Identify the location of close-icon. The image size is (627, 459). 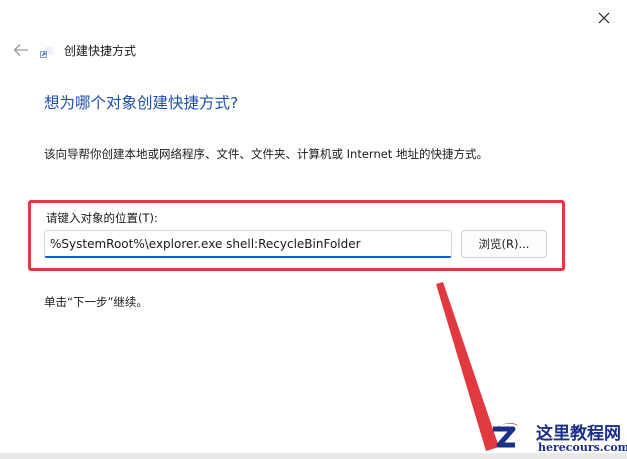
(604, 18).